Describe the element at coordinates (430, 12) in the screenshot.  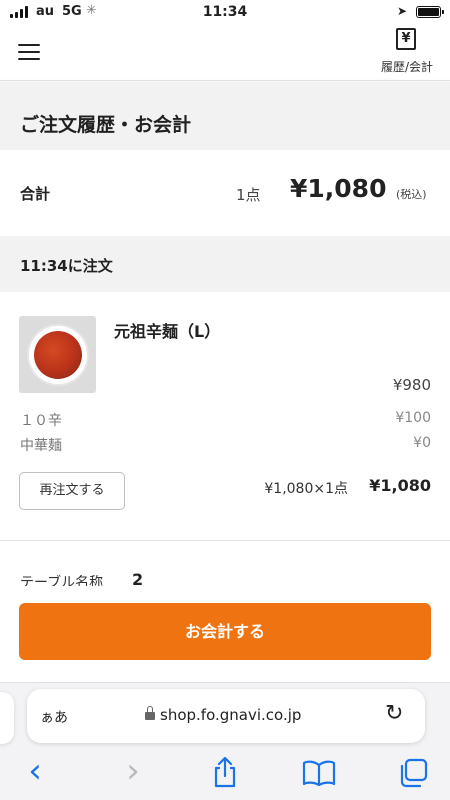
I see `battery-icon` at that location.